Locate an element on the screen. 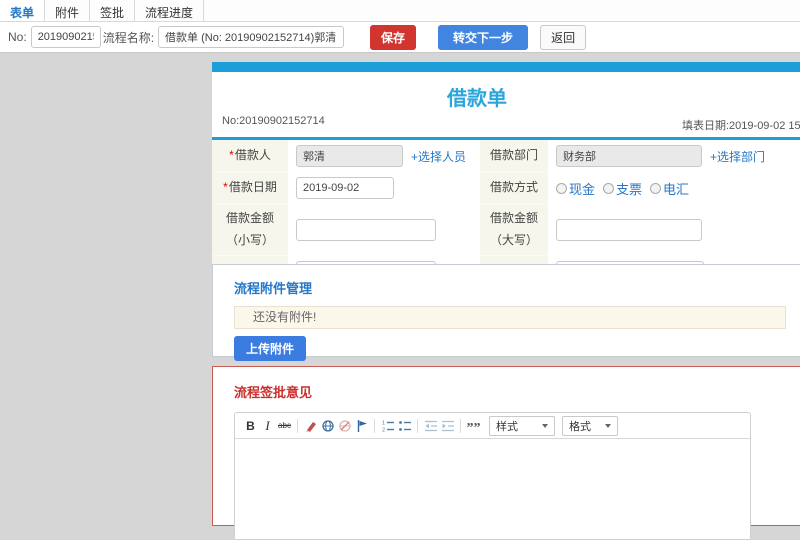 The image size is (800, 540). department-input is located at coordinates (629, 156).